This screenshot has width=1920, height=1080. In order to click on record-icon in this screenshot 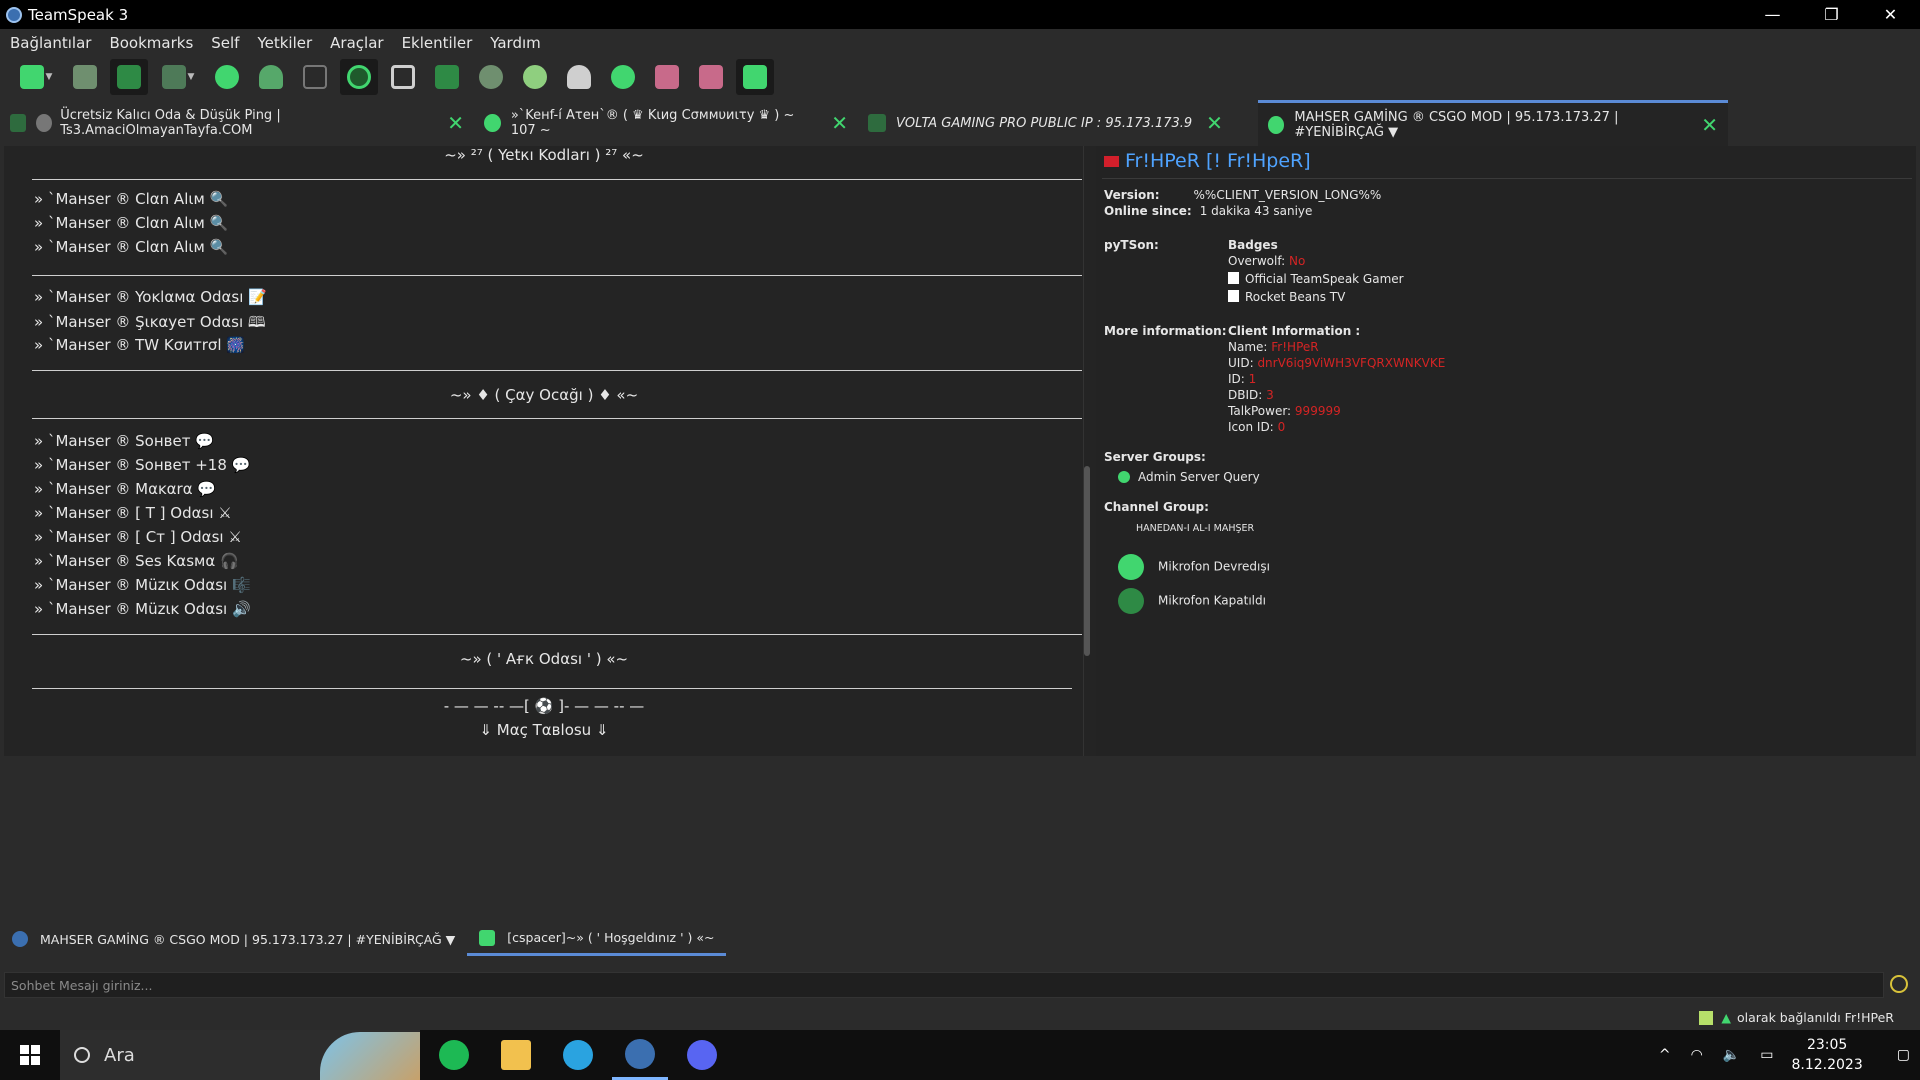, I will do `click(359, 77)`.